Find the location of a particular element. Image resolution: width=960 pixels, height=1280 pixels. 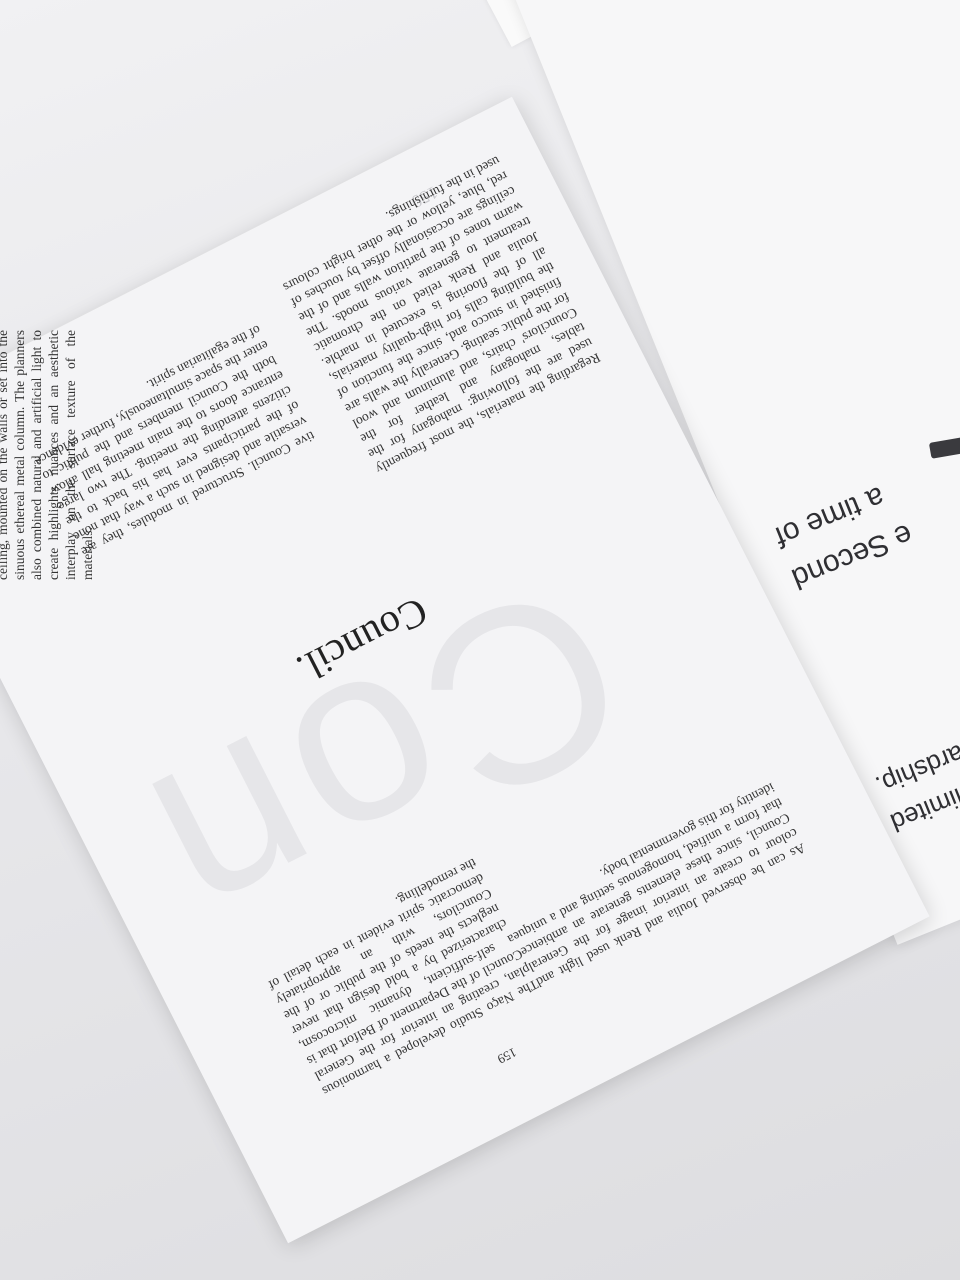

page-number: 159 is located at coordinates (507, 1056).